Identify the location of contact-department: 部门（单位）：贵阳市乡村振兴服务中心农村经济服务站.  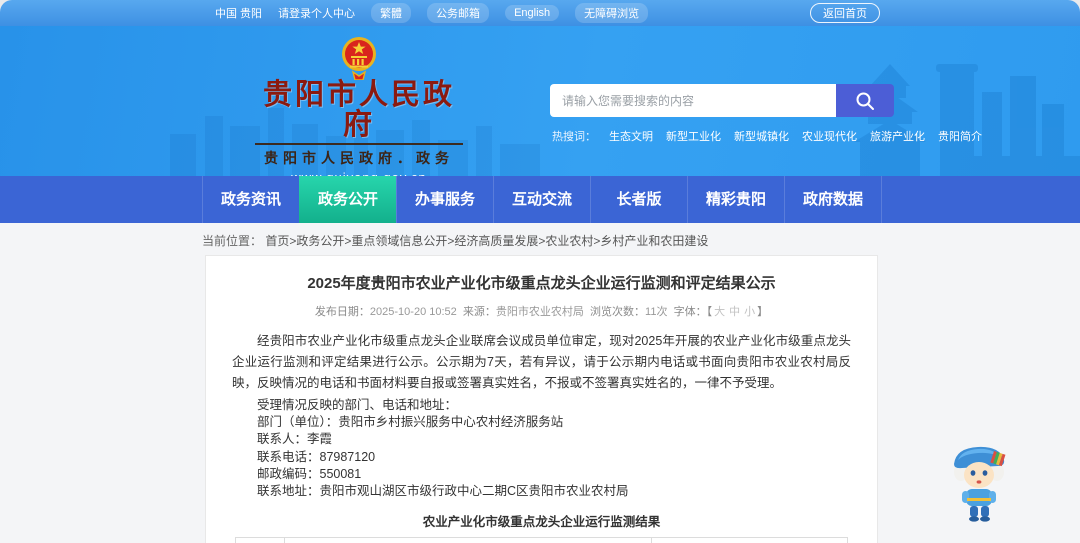
(410, 422).